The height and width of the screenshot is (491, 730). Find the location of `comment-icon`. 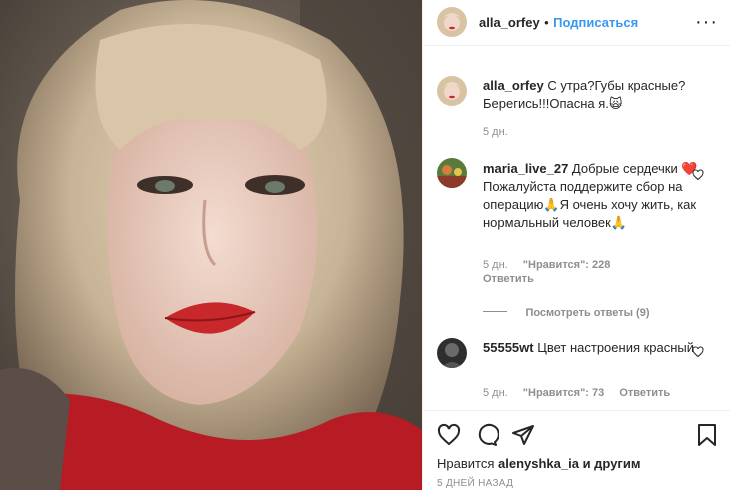

comment-icon is located at coordinates (487, 435).